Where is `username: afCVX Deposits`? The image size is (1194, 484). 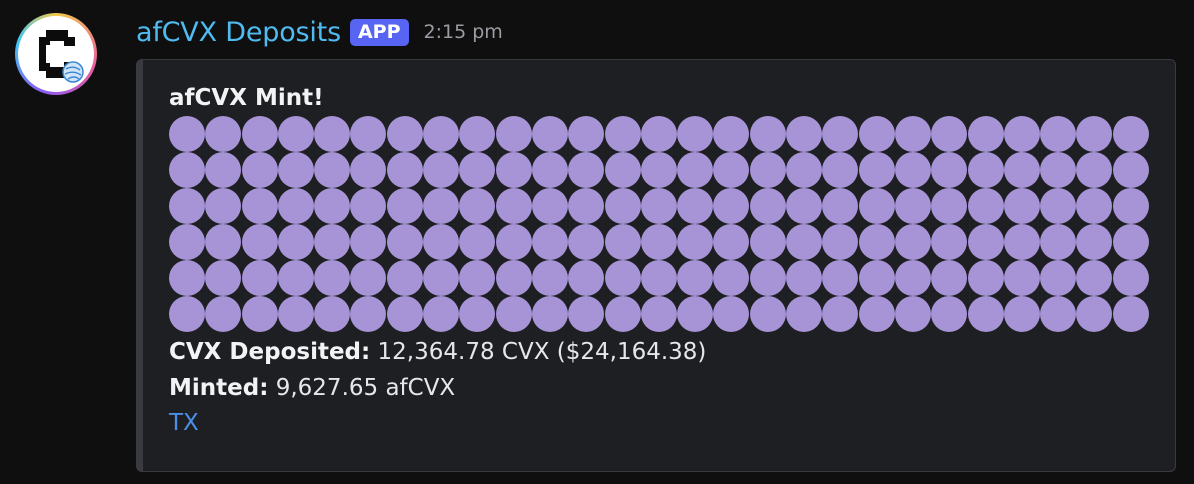
username: afCVX Deposits is located at coordinates (238, 32).